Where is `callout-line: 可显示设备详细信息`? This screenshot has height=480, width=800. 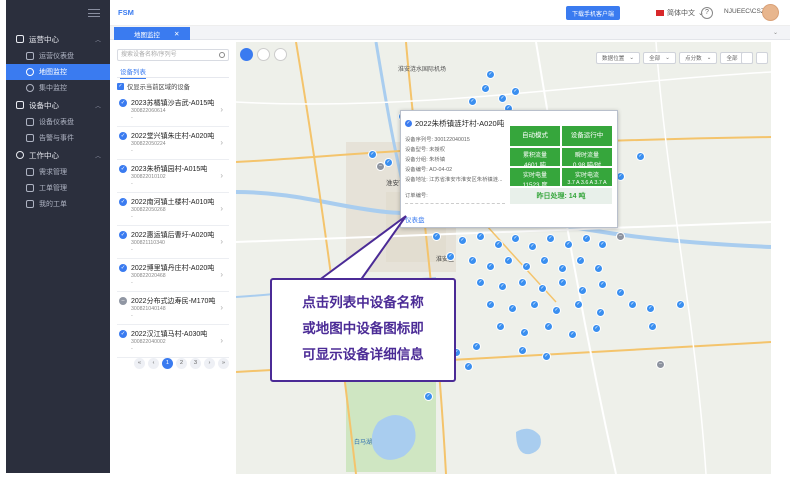
callout-line: 可显示设备详细信息 is located at coordinates (363, 355).